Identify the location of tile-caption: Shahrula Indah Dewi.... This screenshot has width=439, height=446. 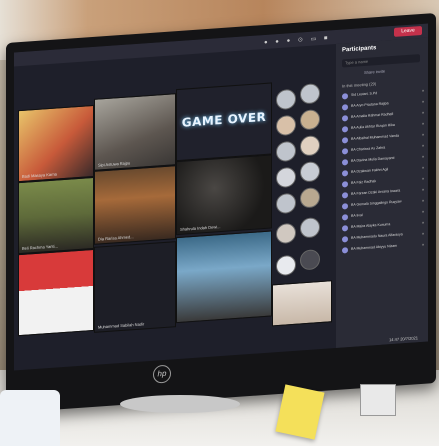
(200, 228).